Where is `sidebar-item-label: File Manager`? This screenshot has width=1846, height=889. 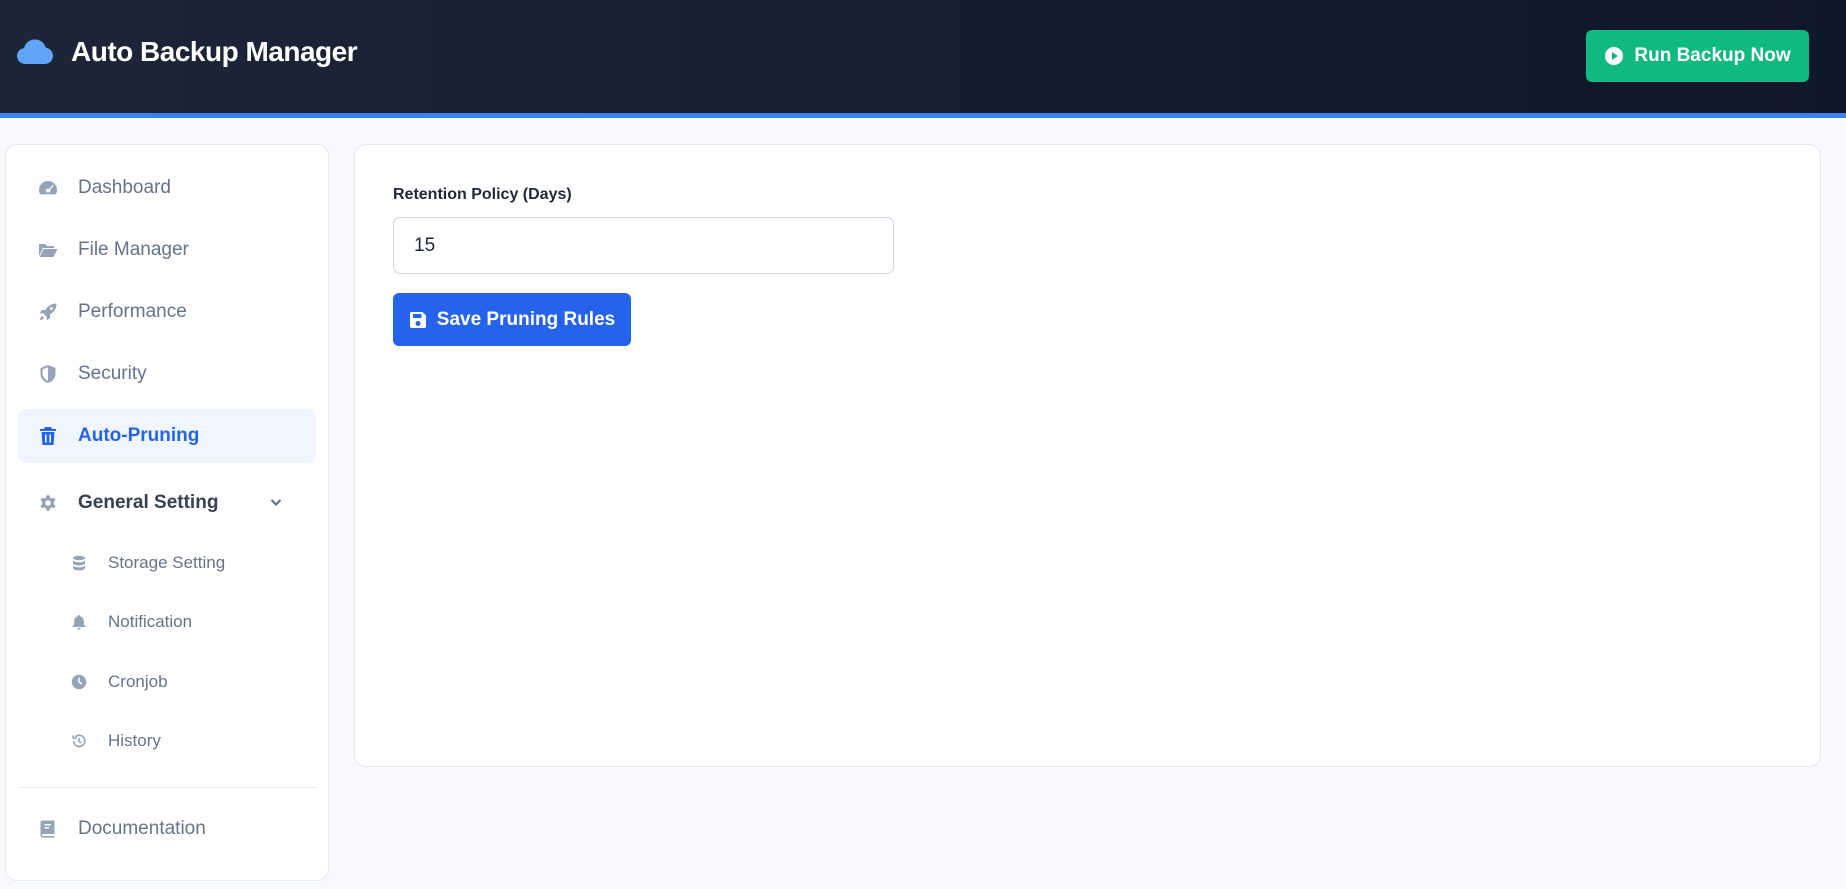 sidebar-item-label: File Manager is located at coordinates (133, 249).